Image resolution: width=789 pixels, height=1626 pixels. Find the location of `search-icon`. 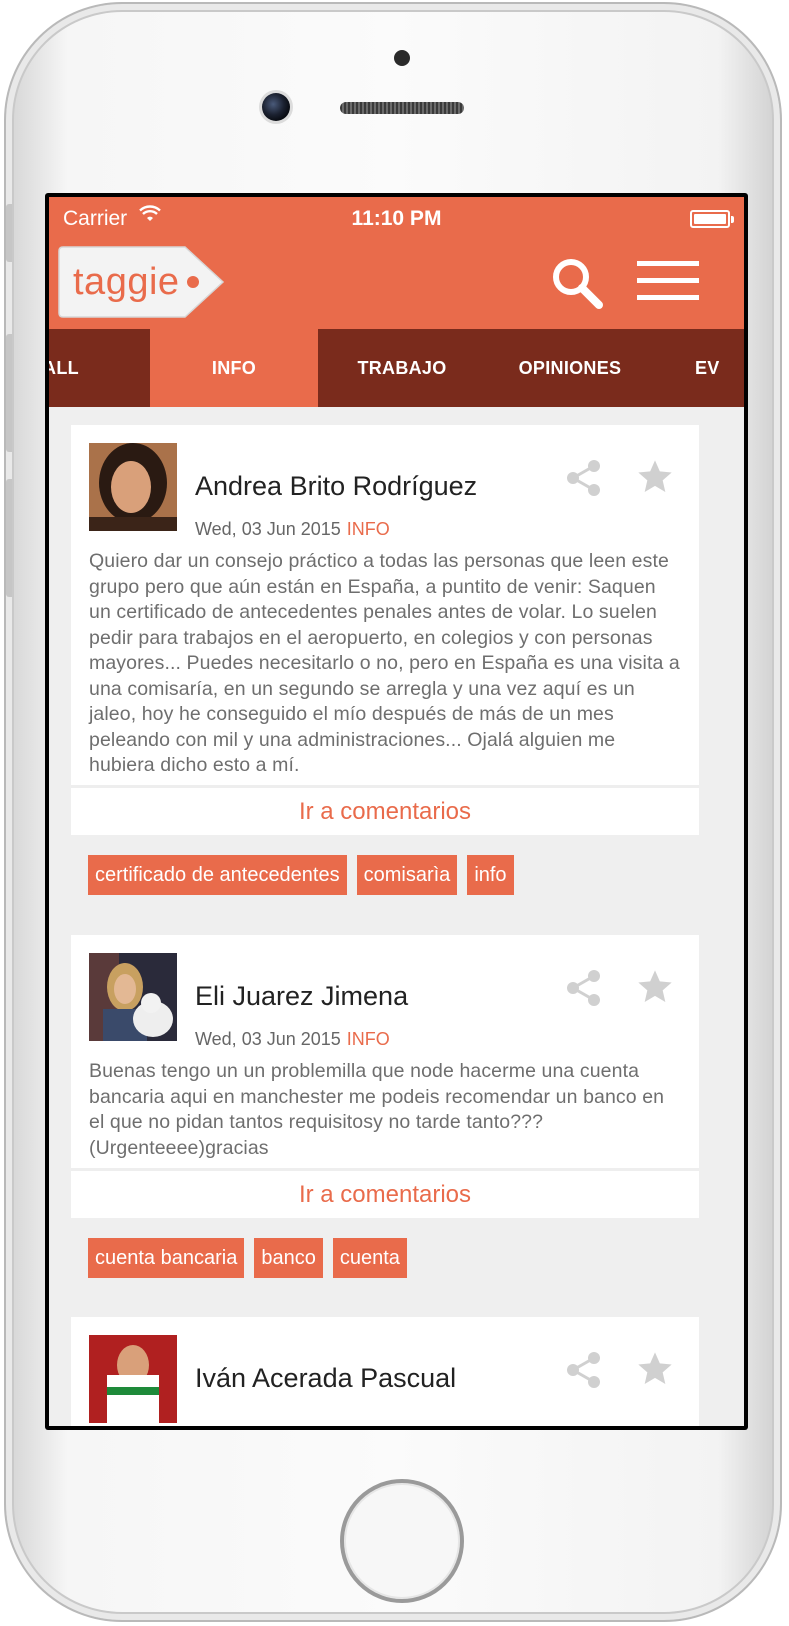

search-icon is located at coordinates (577, 283).